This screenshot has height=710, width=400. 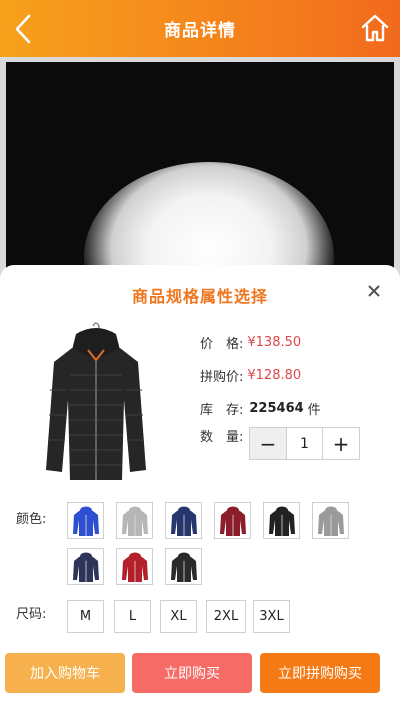 I want to click on color-label: 颜色:, so click(x=31, y=519).